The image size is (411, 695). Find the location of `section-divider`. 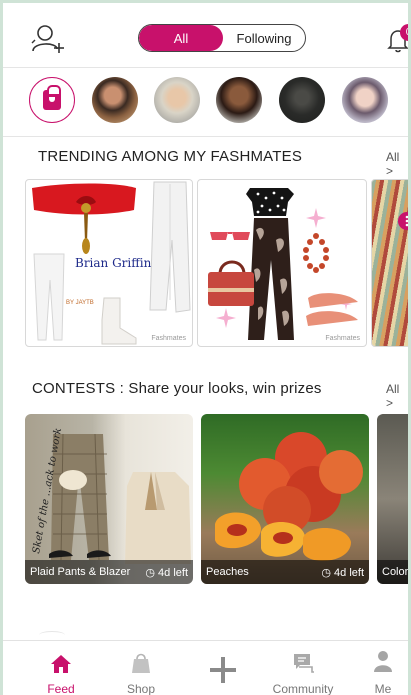

section-divider is located at coordinates (52, 635).